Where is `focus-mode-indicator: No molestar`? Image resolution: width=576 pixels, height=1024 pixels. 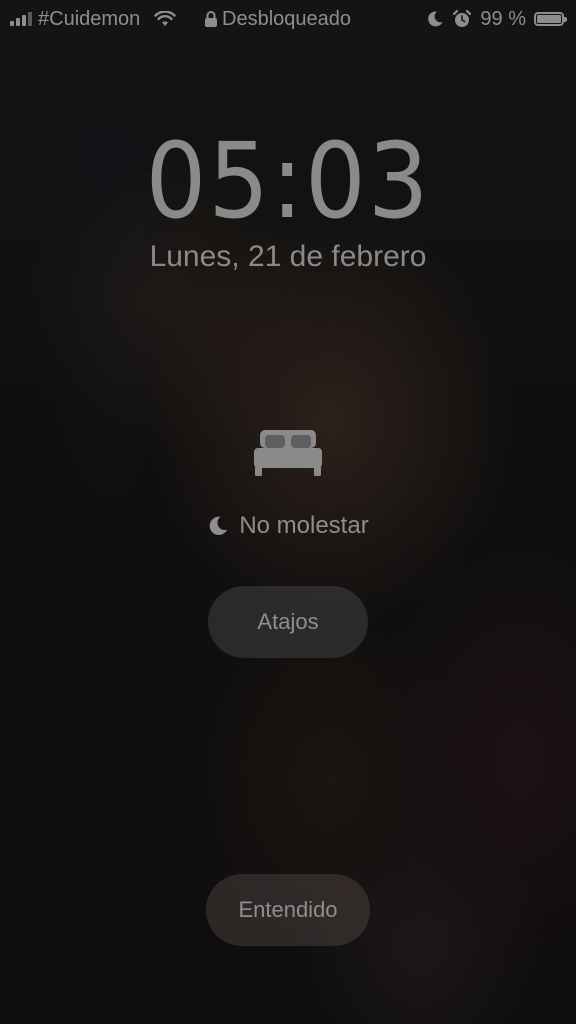
focus-mode-indicator: No molestar is located at coordinates (288, 526).